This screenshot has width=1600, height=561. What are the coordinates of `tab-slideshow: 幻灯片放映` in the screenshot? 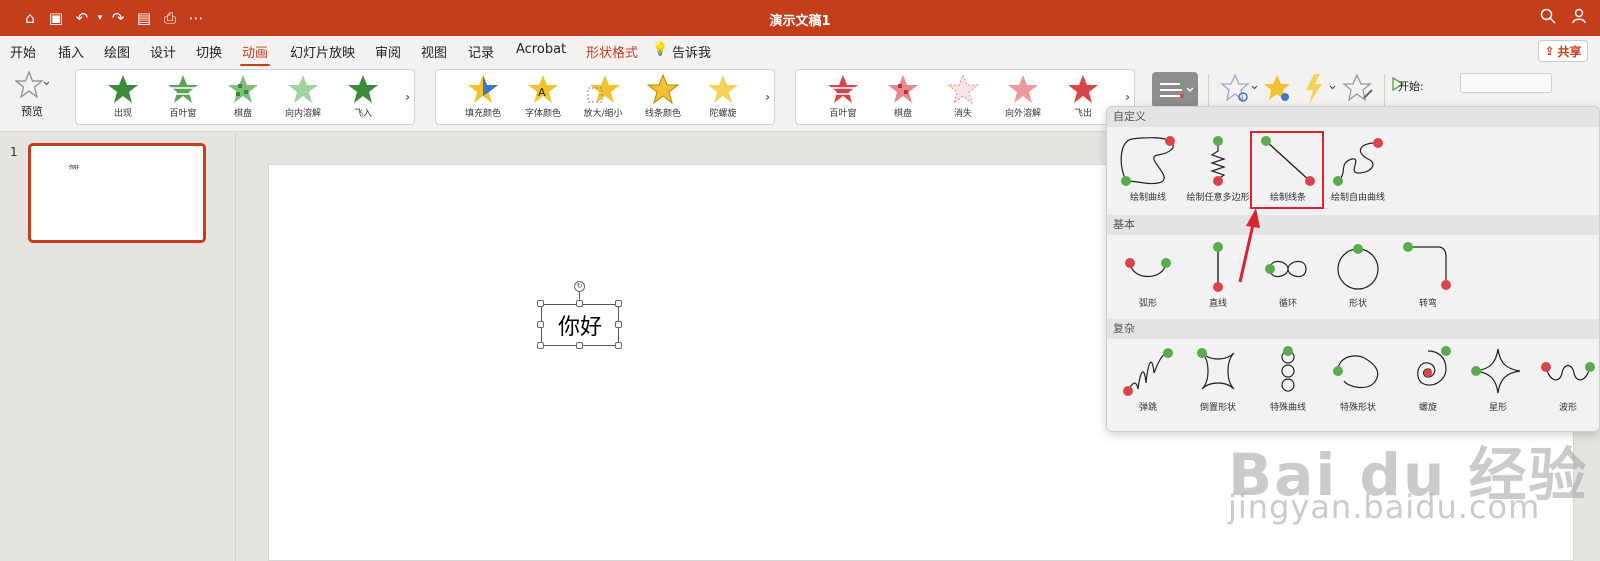 It's located at (322, 51).